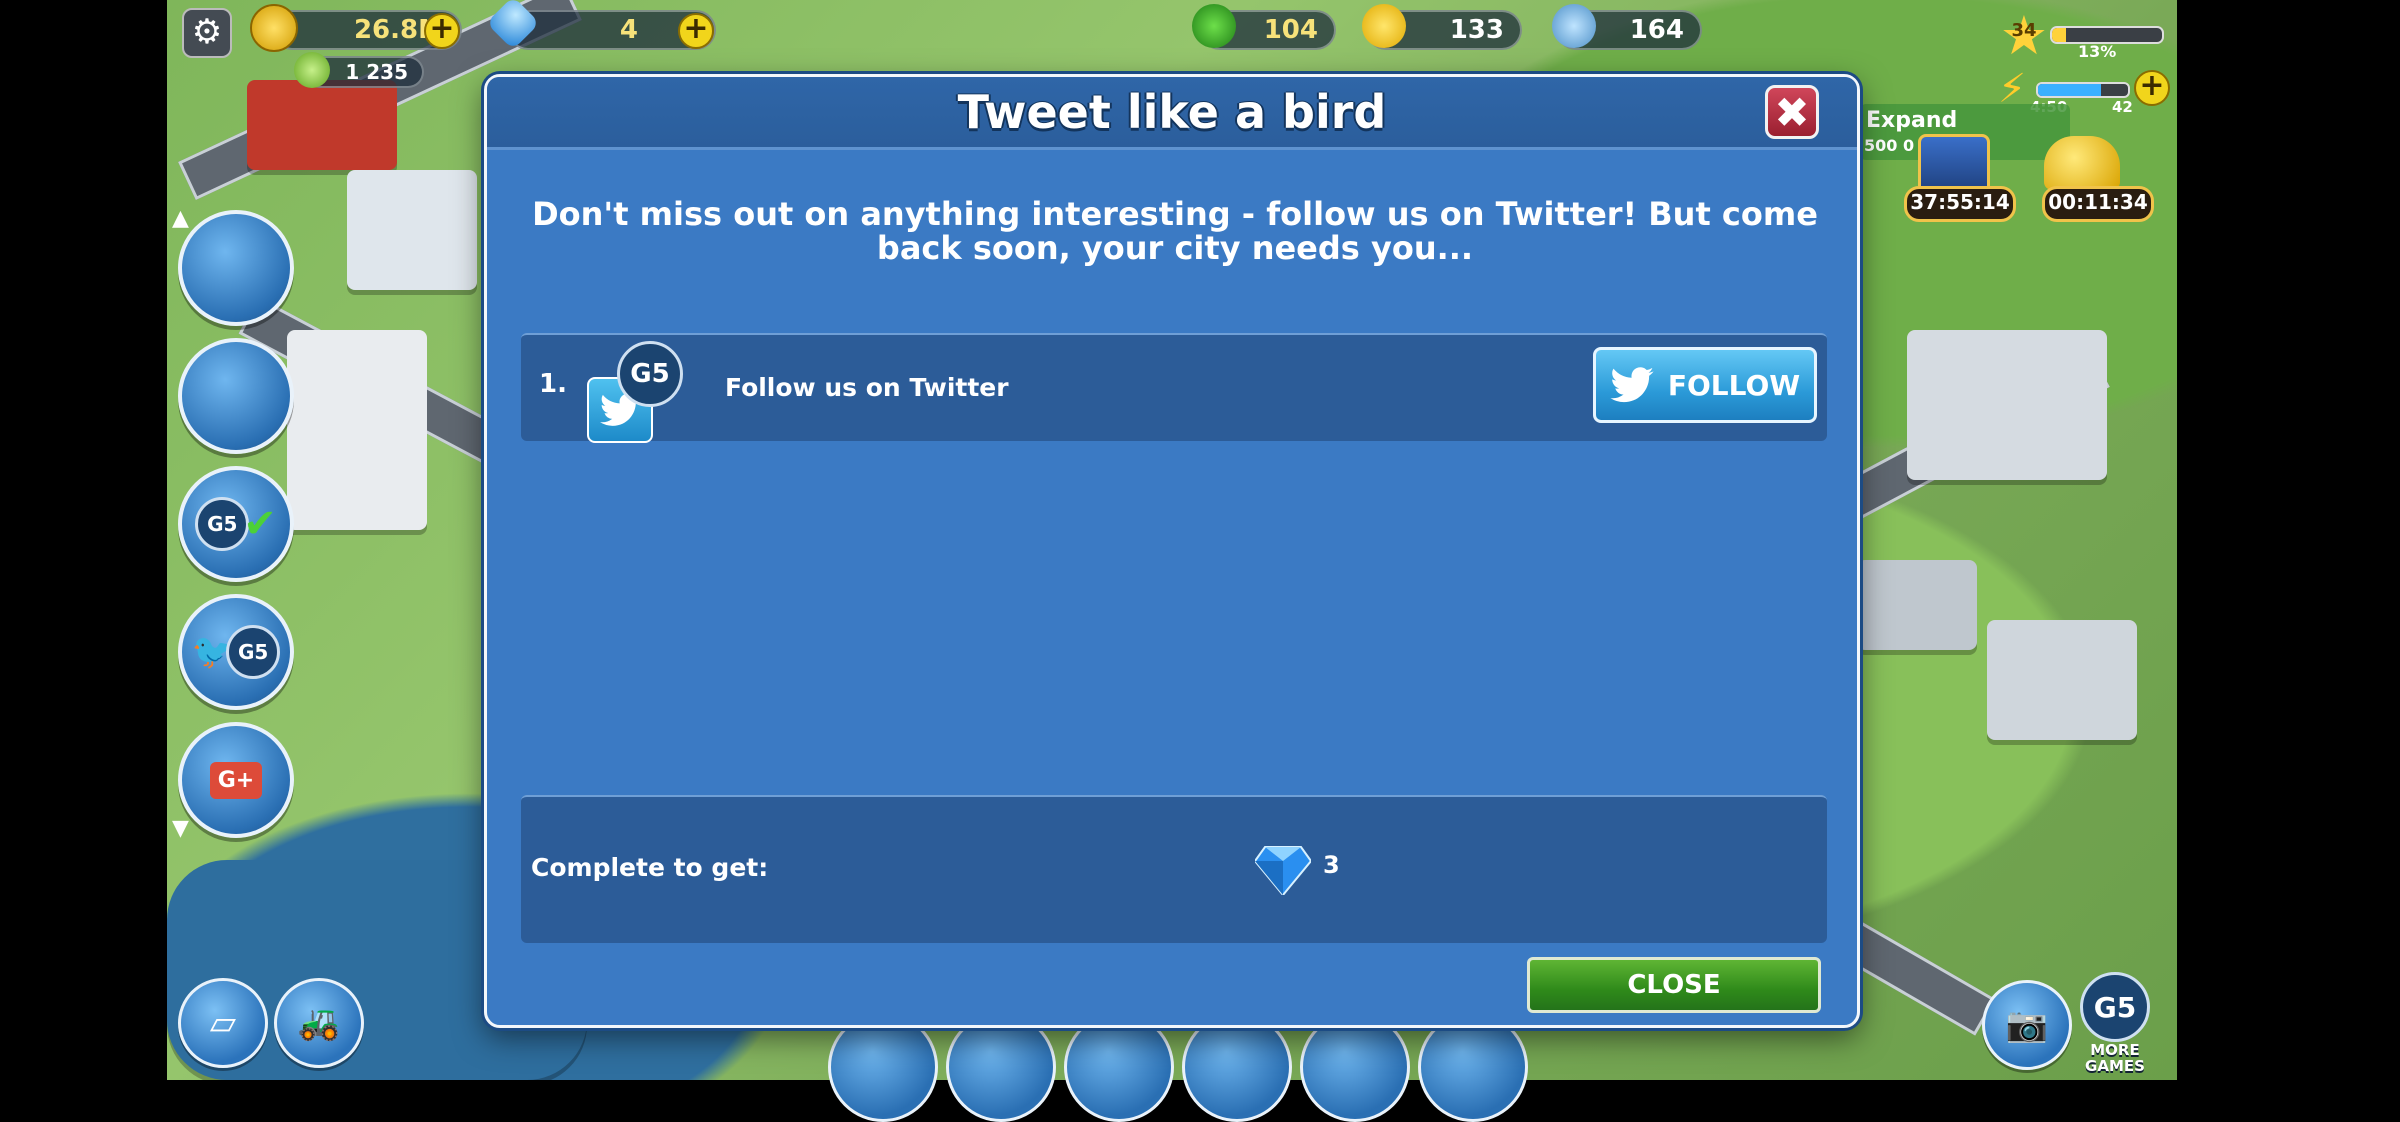 The width and height of the screenshot is (2400, 1122). Describe the element at coordinates (2152, 88) in the screenshot. I see `add-energy-button: +` at that location.